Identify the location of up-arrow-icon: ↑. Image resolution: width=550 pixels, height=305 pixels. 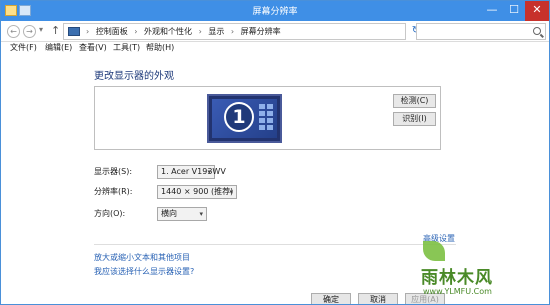
(55, 30).